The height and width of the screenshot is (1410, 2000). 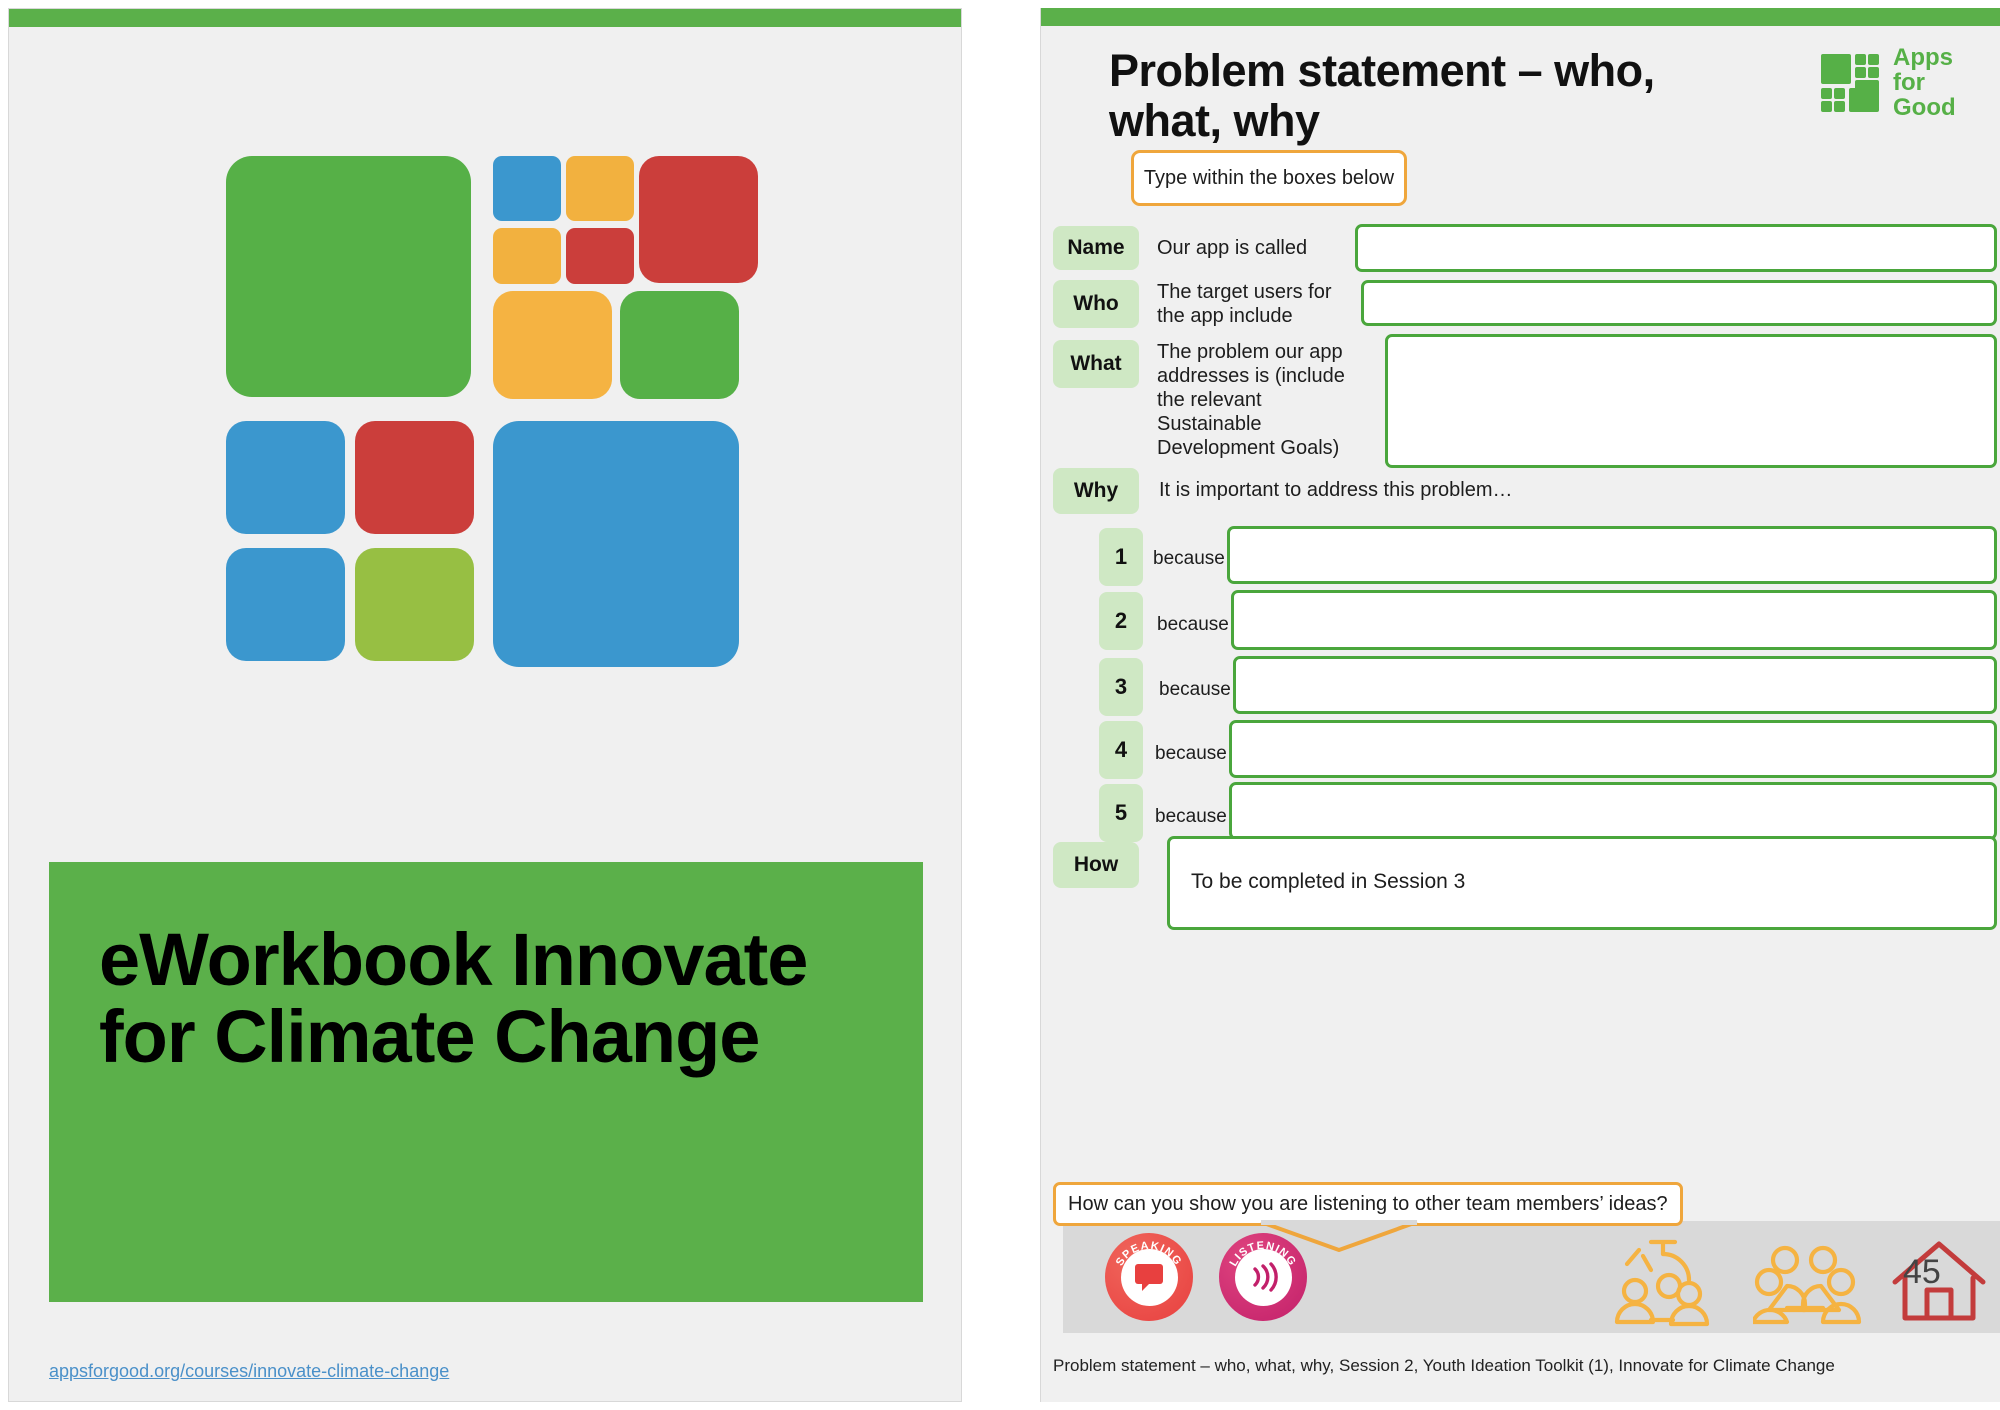 I want to click on callout-tail-icon, so click(x=1339, y=1236).